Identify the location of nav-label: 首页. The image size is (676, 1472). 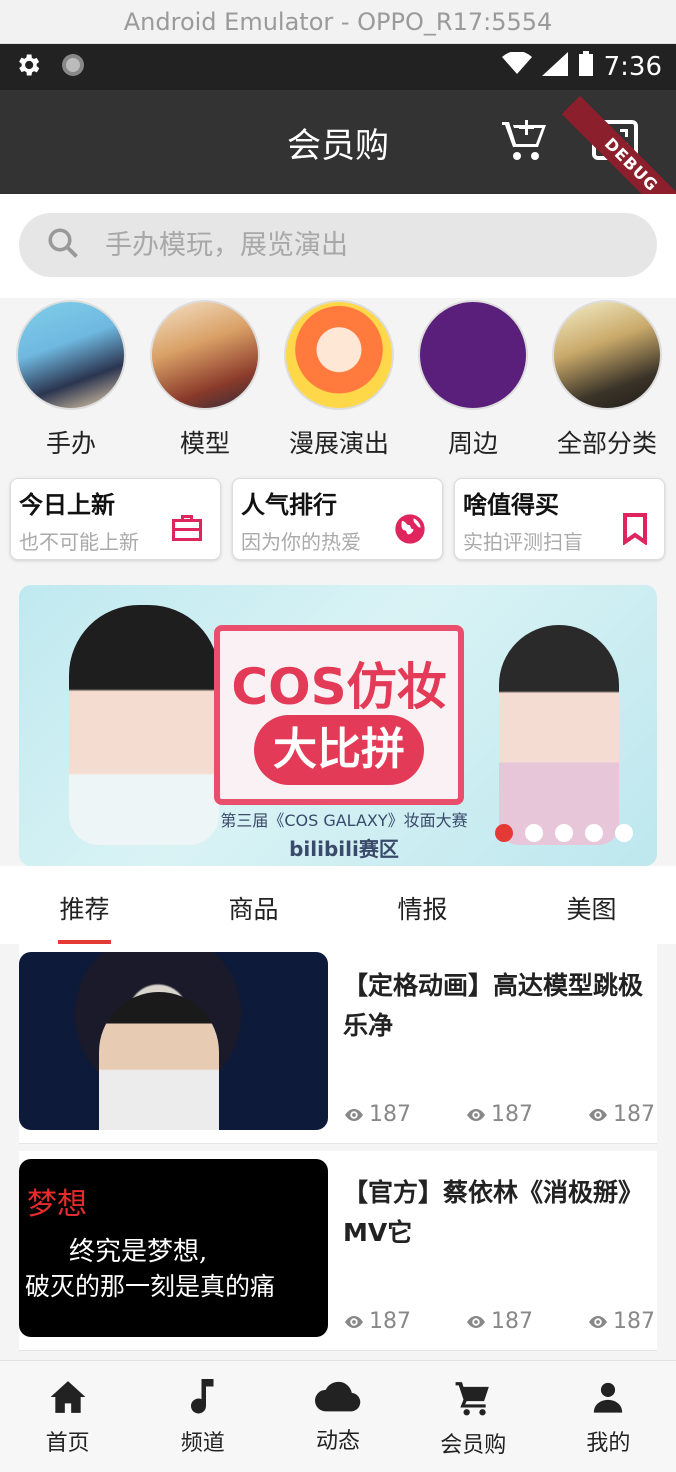
(67, 1443).